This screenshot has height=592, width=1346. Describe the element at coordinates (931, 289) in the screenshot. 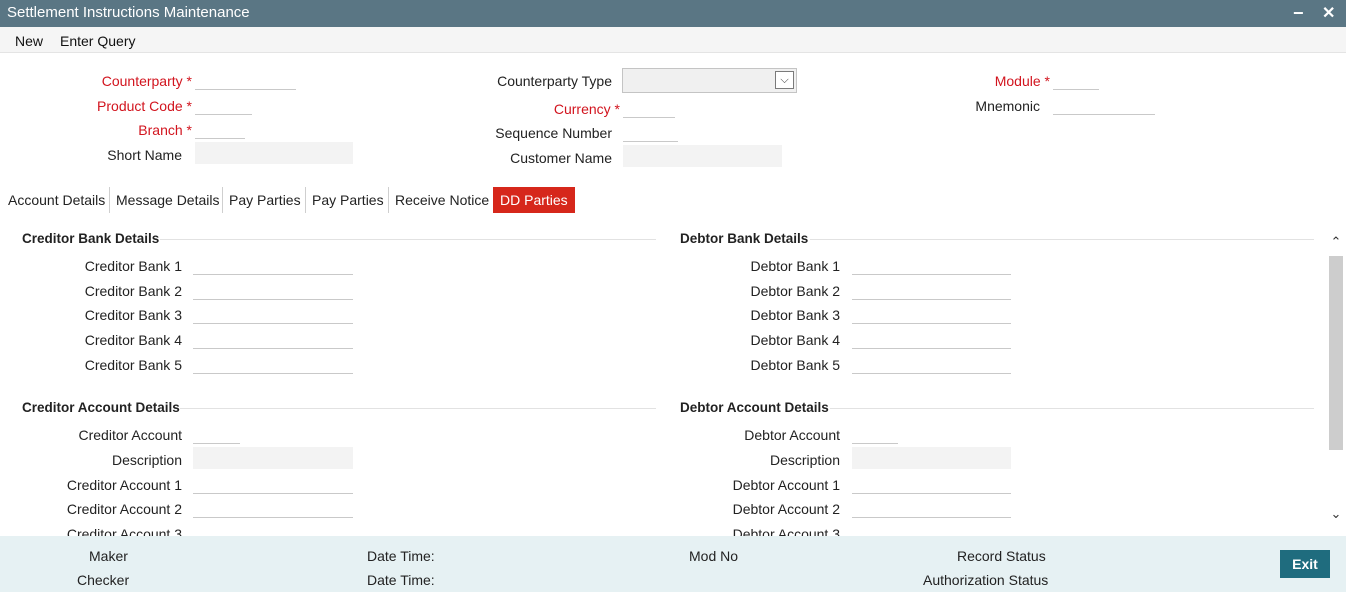

I see `debtor-bank-2-input` at that location.